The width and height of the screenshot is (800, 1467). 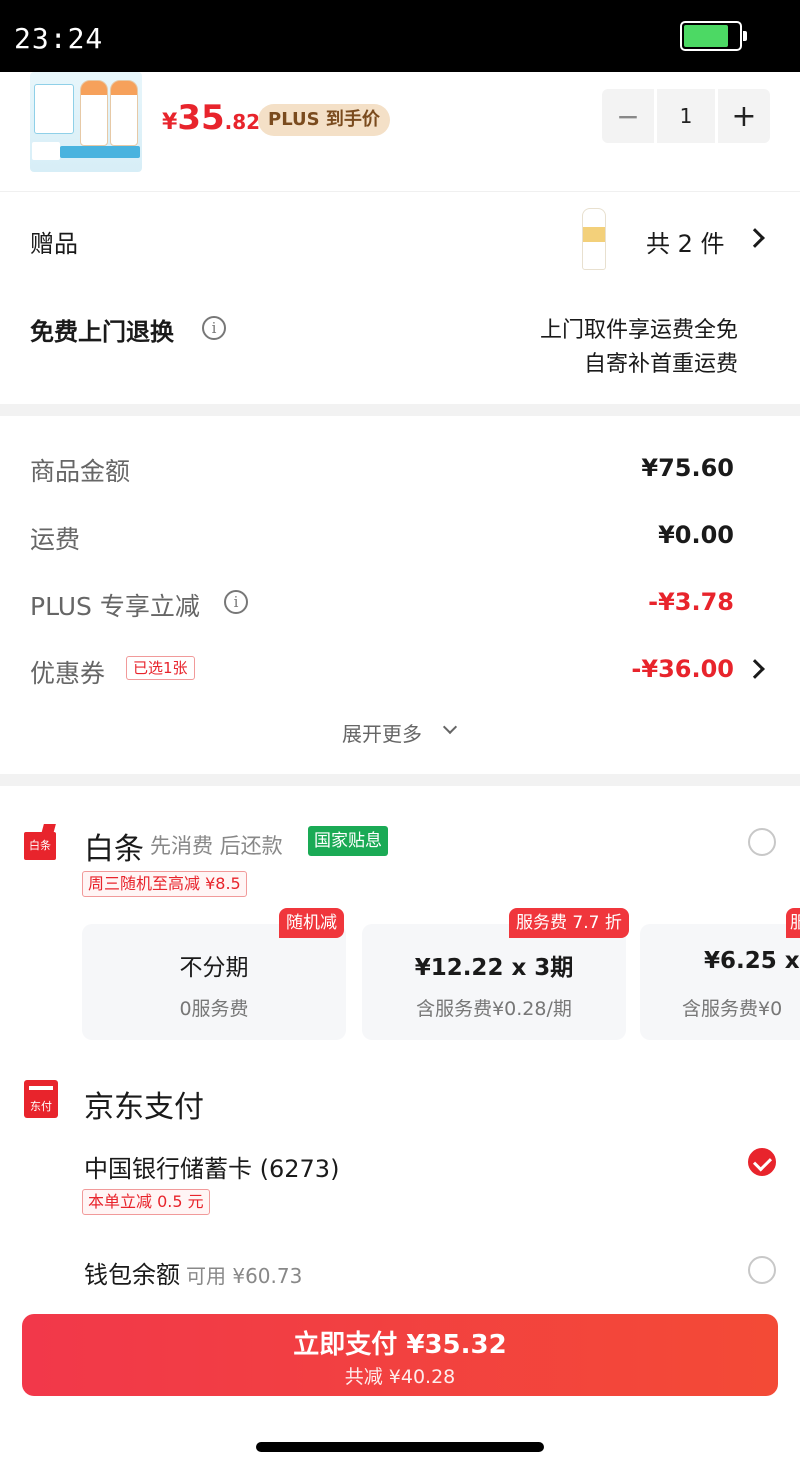 I want to click on installment-badge: 服务费 7.7 折, so click(x=569, y=923).